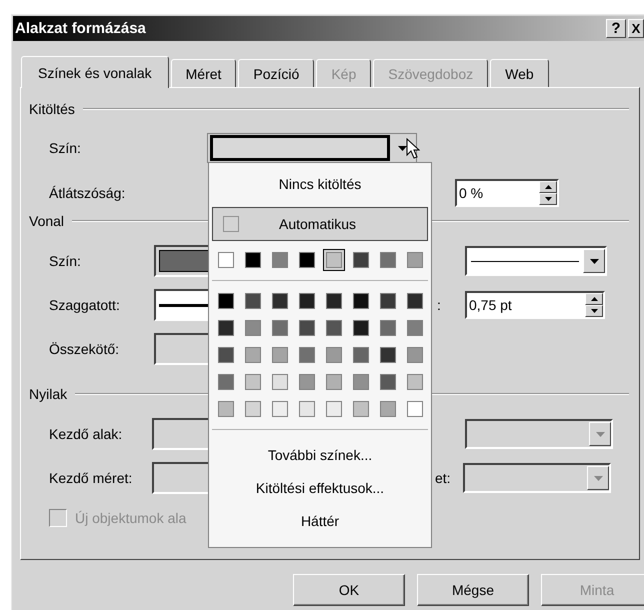 The height and width of the screenshot is (610, 644). What do you see at coordinates (52, 109) in the screenshot?
I see `section-heading: Kitöltés` at bounding box center [52, 109].